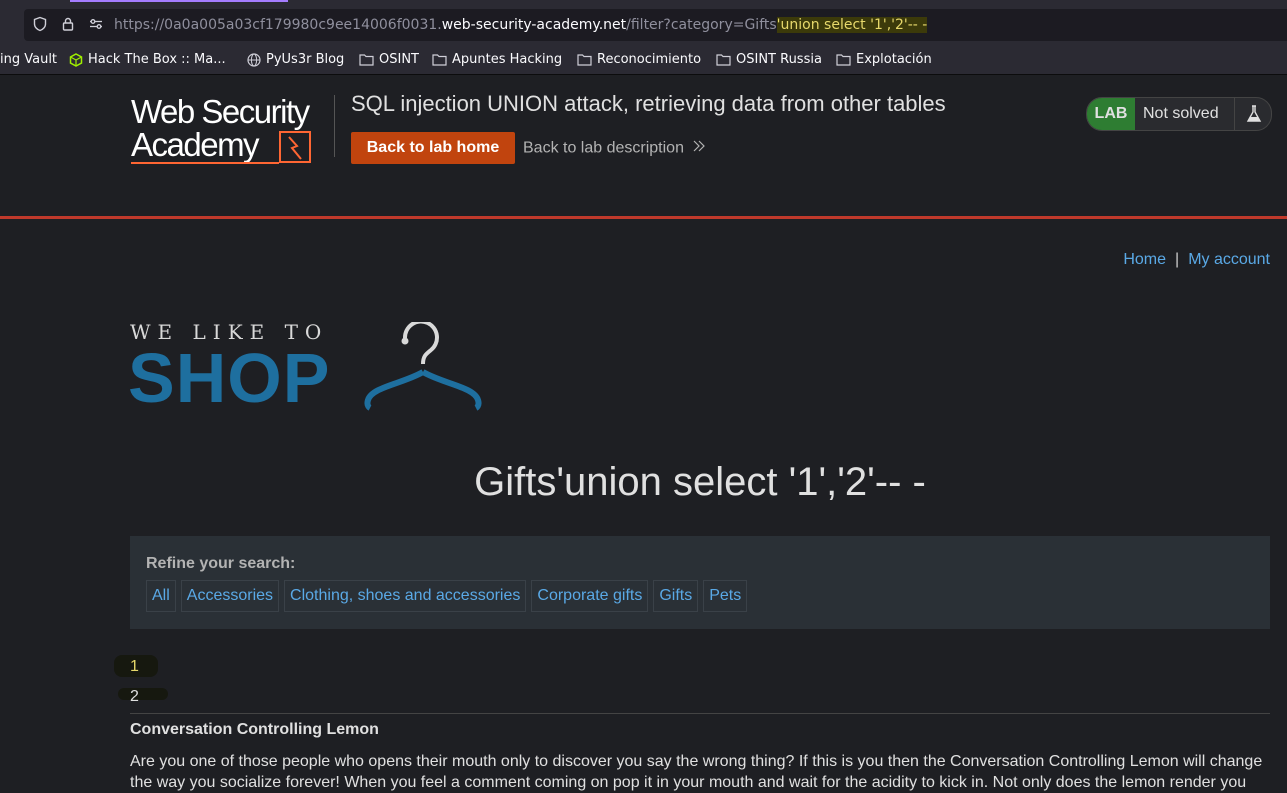 This screenshot has height=793, width=1287. I want to click on flask-icon, so click(1252, 114).